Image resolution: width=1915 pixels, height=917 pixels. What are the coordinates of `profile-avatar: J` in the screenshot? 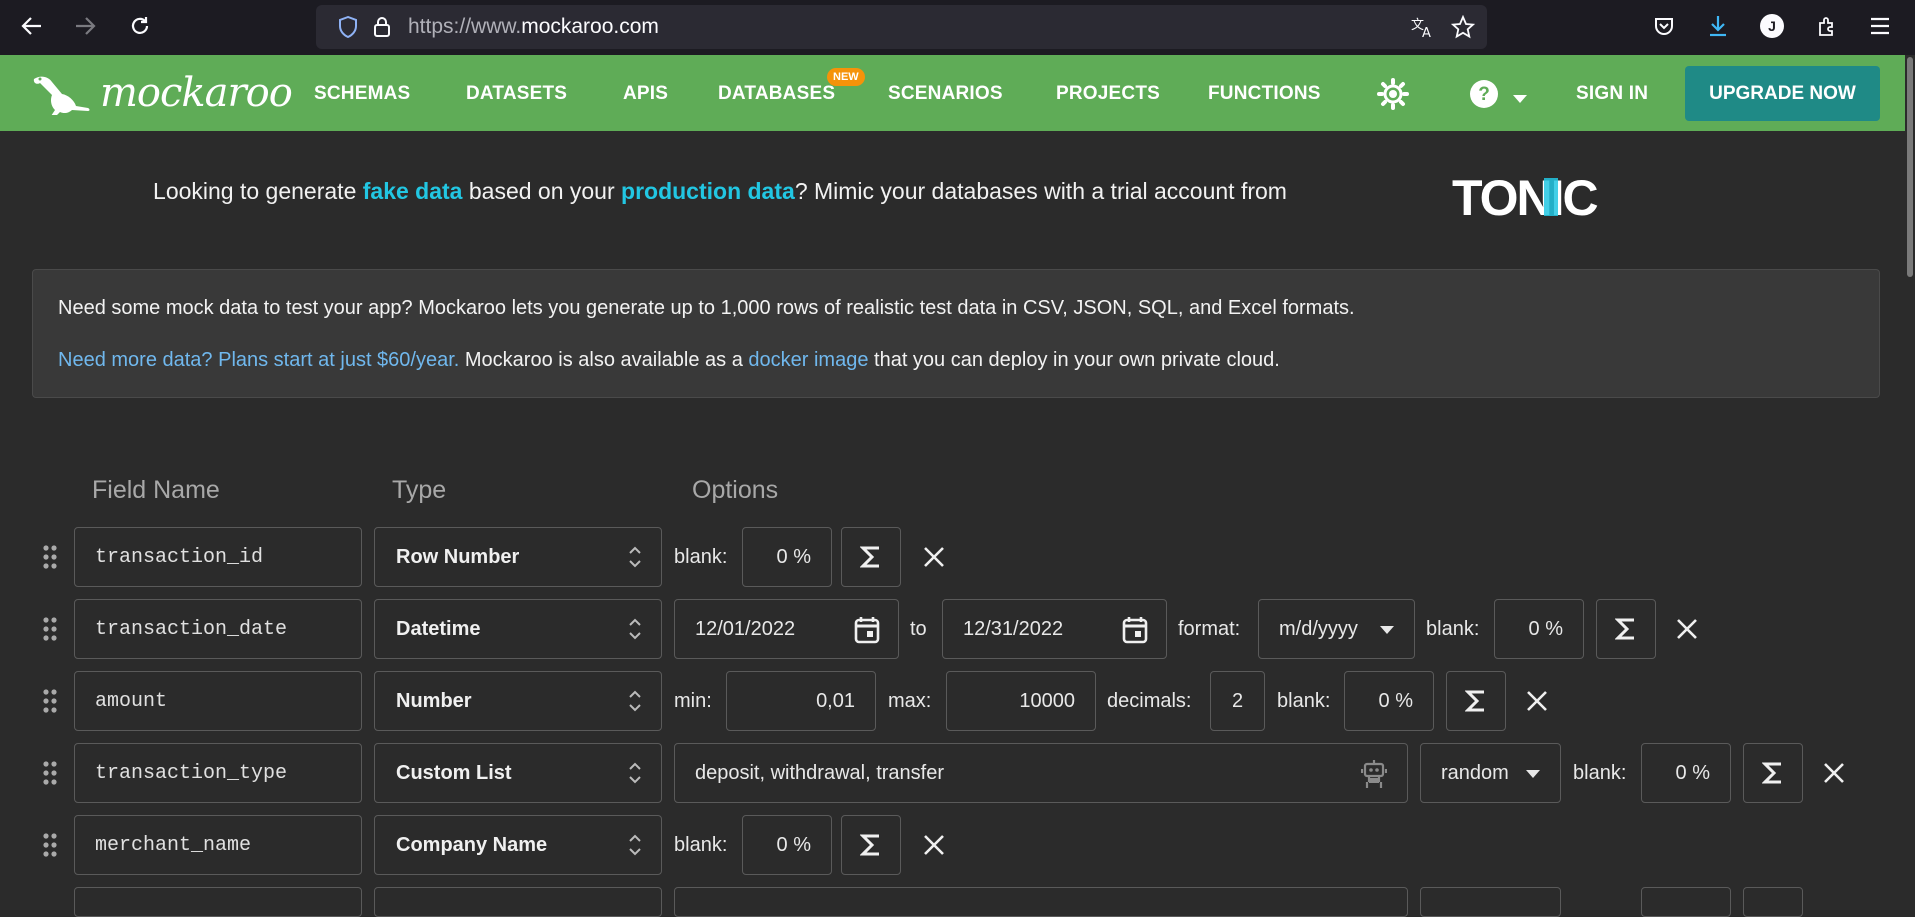 It's located at (1772, 26).